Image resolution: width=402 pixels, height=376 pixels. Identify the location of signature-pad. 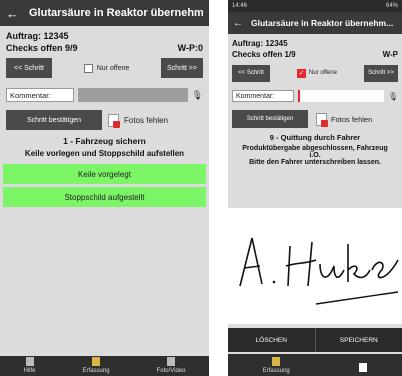
(315, 266).